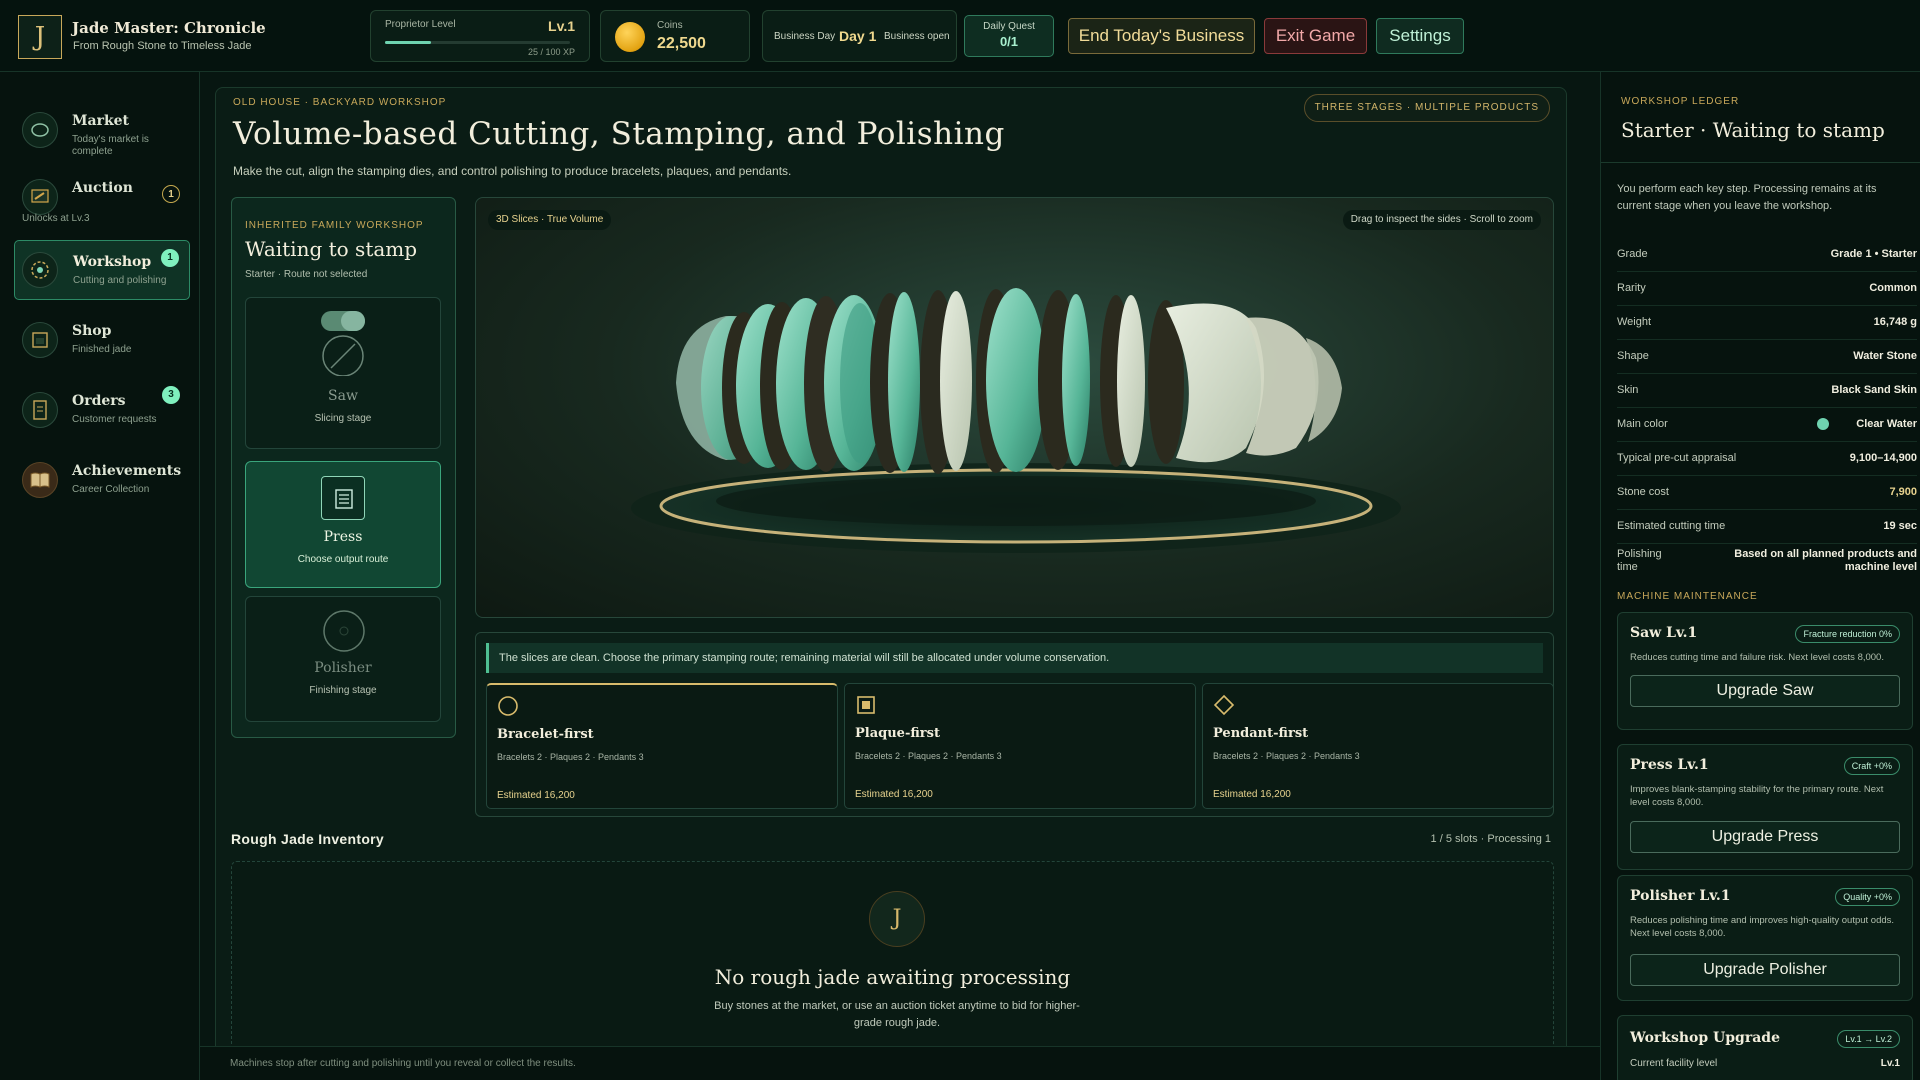 Image resolution: width=1920 pixels, height=1080 pixels. I want to click on stage-name: Saw, so click(343, 396).